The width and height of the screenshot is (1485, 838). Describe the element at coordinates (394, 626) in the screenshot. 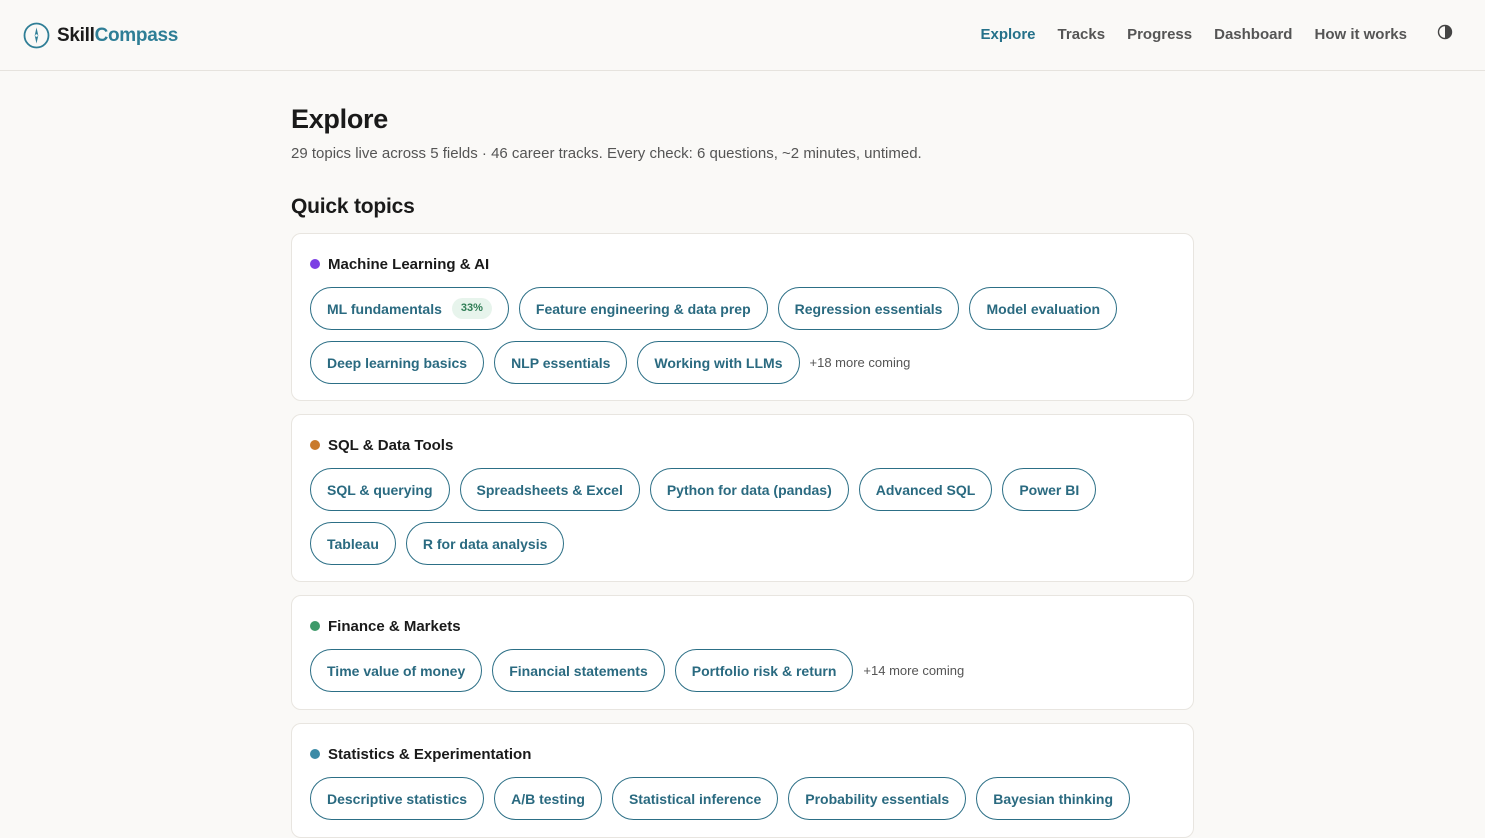

I see `field-name: Finance & Markets` at that location.